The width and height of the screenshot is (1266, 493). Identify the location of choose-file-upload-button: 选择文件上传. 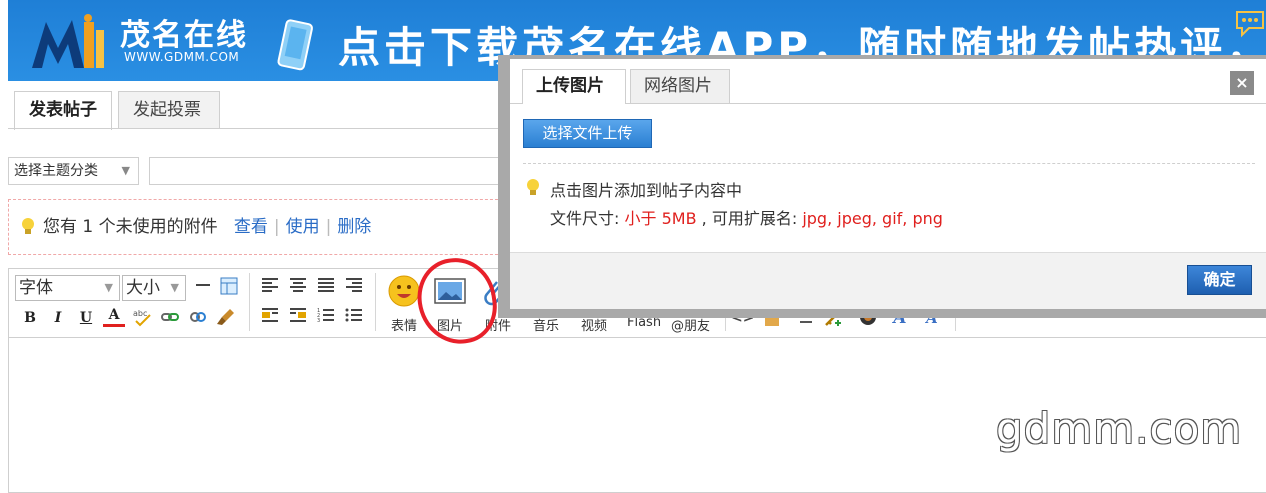
(587, 133).